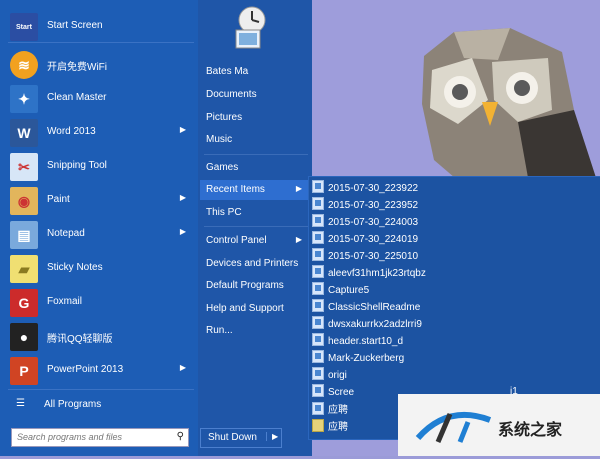  I want to click on menu-documents: Documents, so click(256, 97).